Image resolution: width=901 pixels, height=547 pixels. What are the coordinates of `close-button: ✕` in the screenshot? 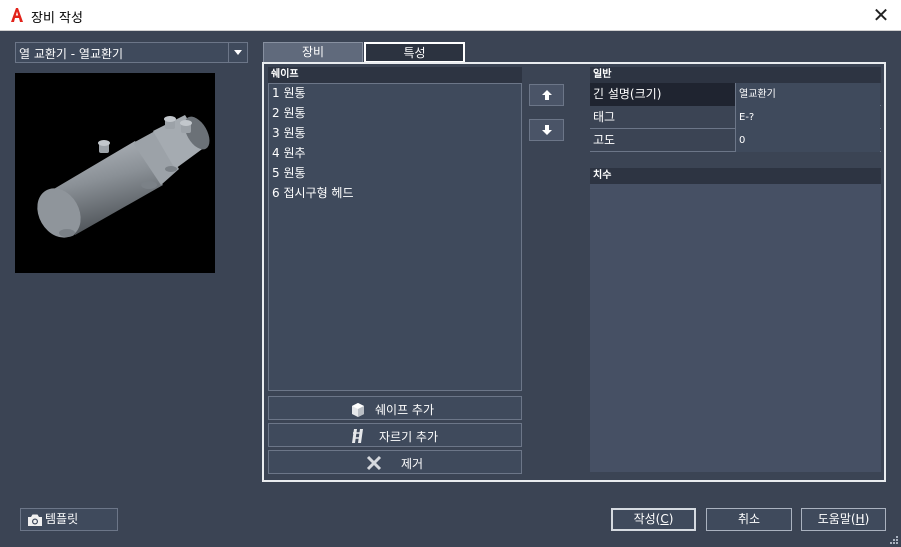 It's located at (881, 15).